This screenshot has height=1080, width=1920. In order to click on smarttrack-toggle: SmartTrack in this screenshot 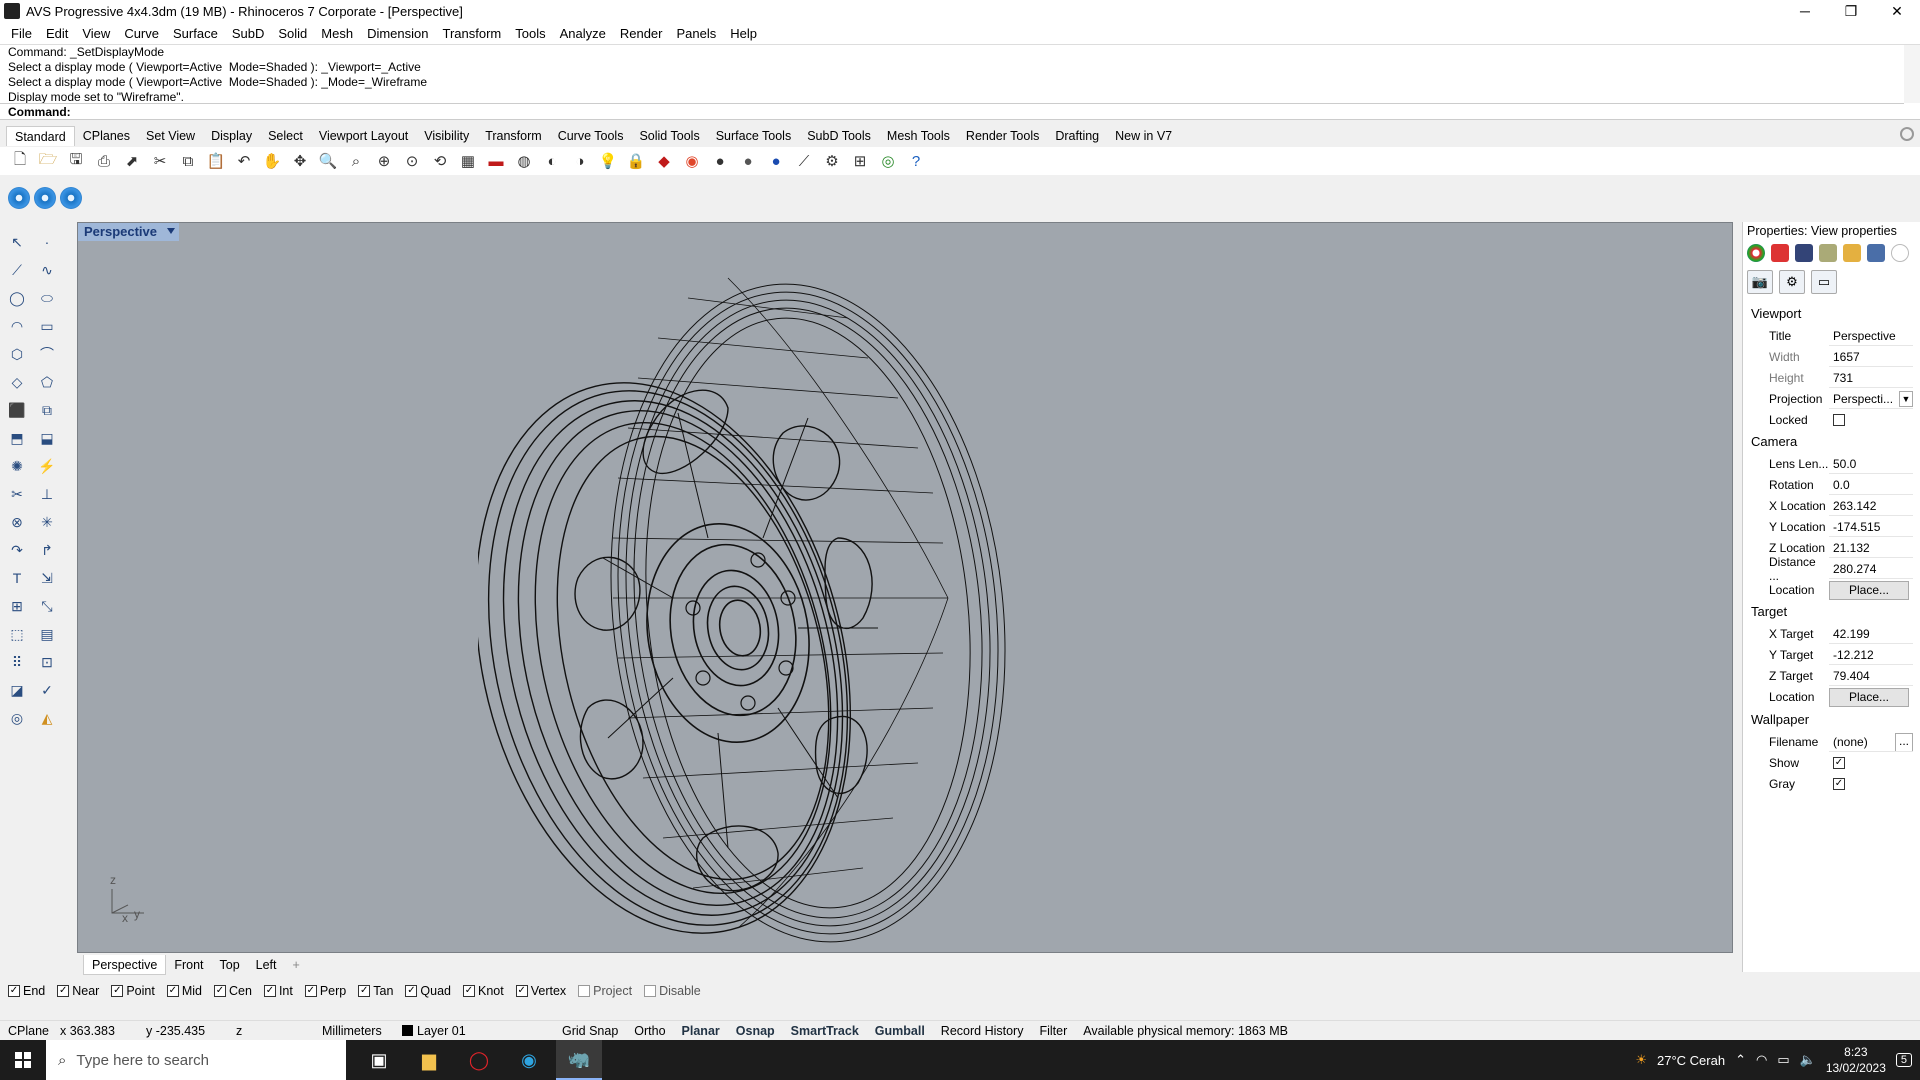, I will do `click(825, 1031)`.